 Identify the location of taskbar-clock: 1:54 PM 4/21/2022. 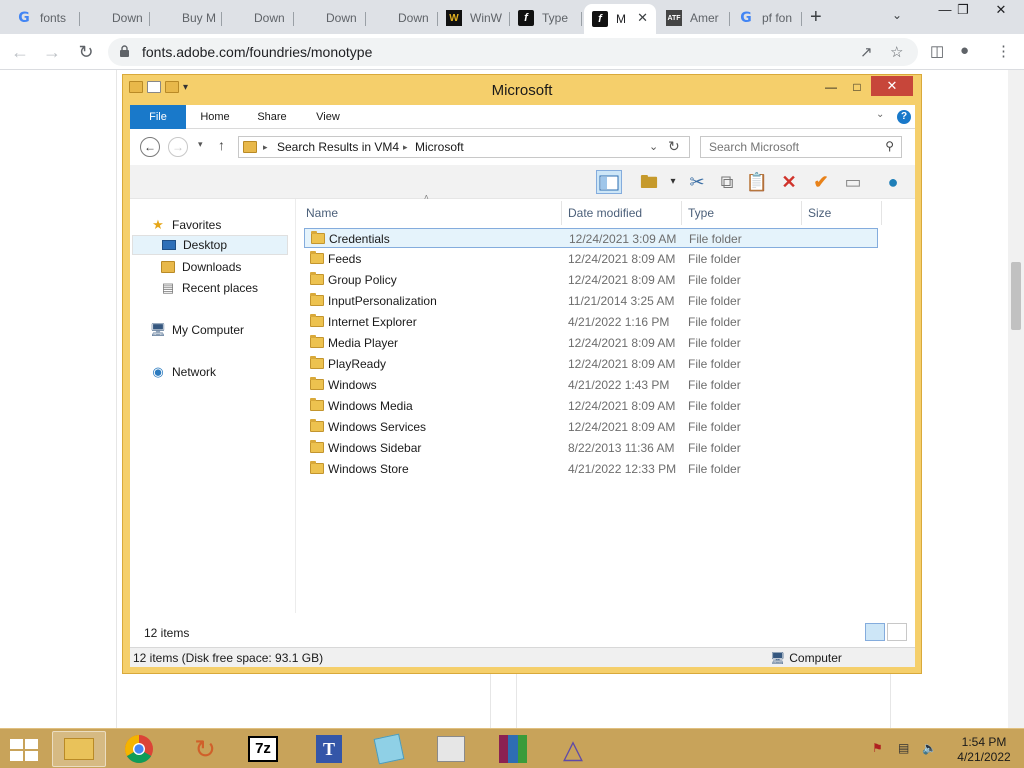
(984, 750).